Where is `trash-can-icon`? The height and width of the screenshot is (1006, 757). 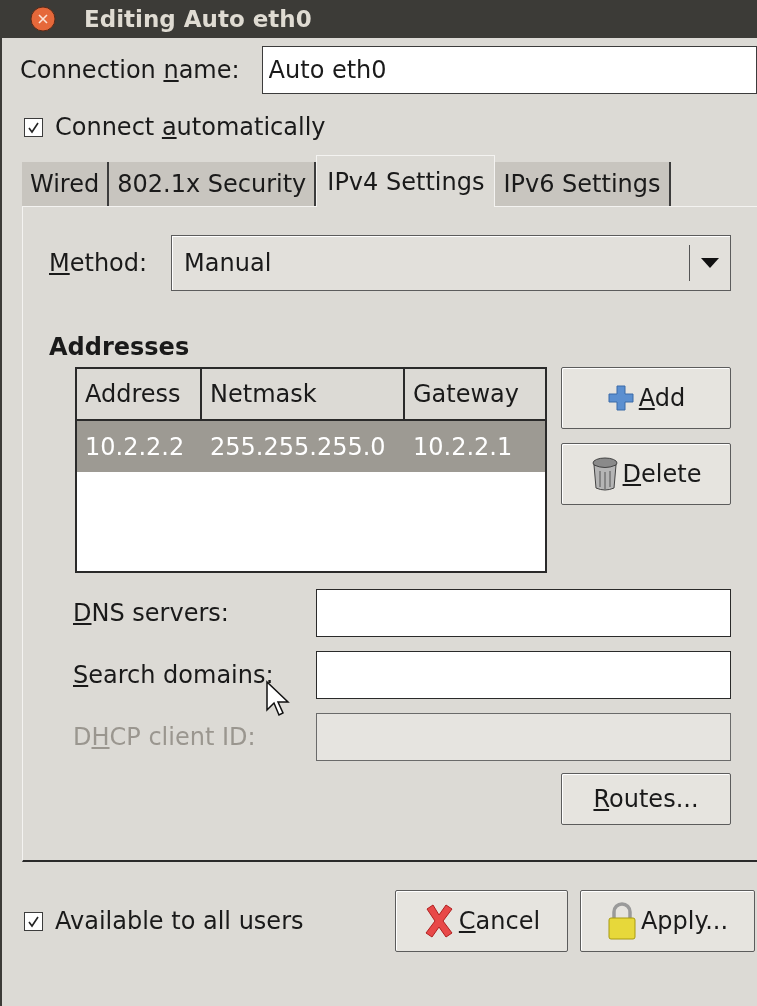
trash-can-icon is located at coordinates (604, 474).